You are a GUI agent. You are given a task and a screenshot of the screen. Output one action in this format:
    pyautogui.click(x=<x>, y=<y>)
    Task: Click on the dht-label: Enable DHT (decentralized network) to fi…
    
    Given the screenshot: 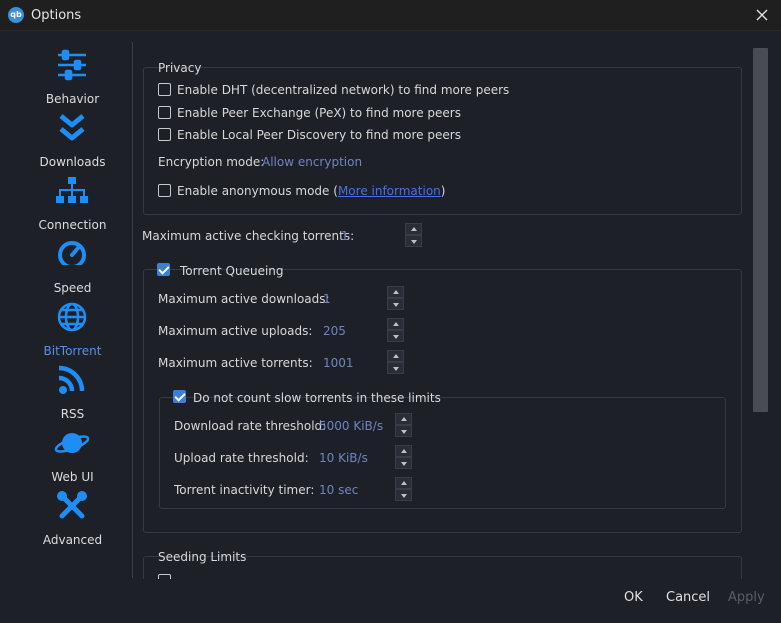 What is the action you would take?
    pyautogui.click(x=343, y=90)
    